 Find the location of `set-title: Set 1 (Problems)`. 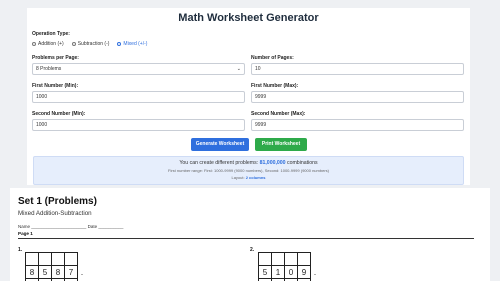

set-title: Set 1 (Problems) is located at coordinates (57, 201).